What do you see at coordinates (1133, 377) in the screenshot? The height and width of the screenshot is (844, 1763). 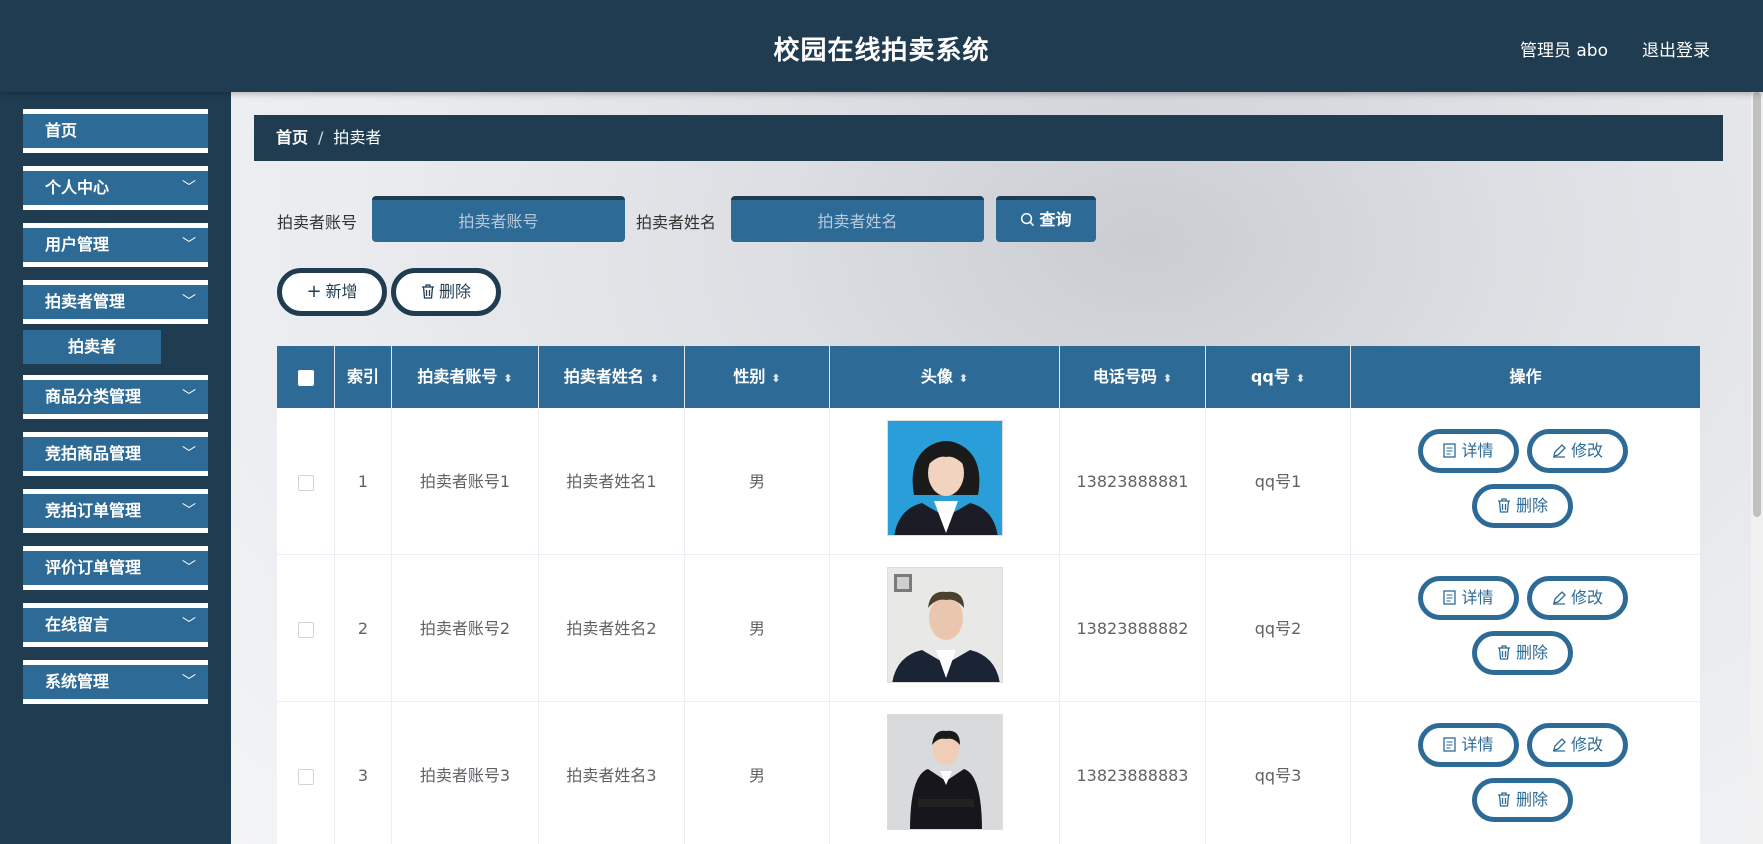 I see `column-header-phone: 电话号码 ⬍` at bounding box center [1133, 377].